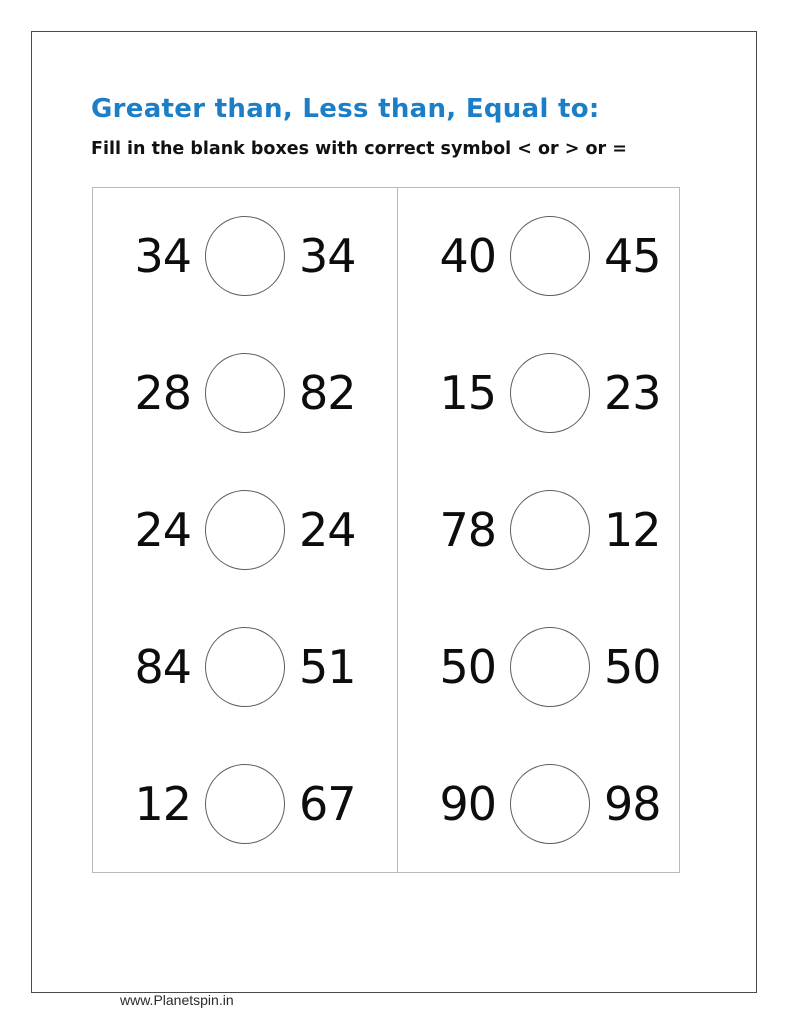 Image resolution: width=791 pixels, height=1024 pixels. I want to click on operand-right: 12, so click(633, 529).